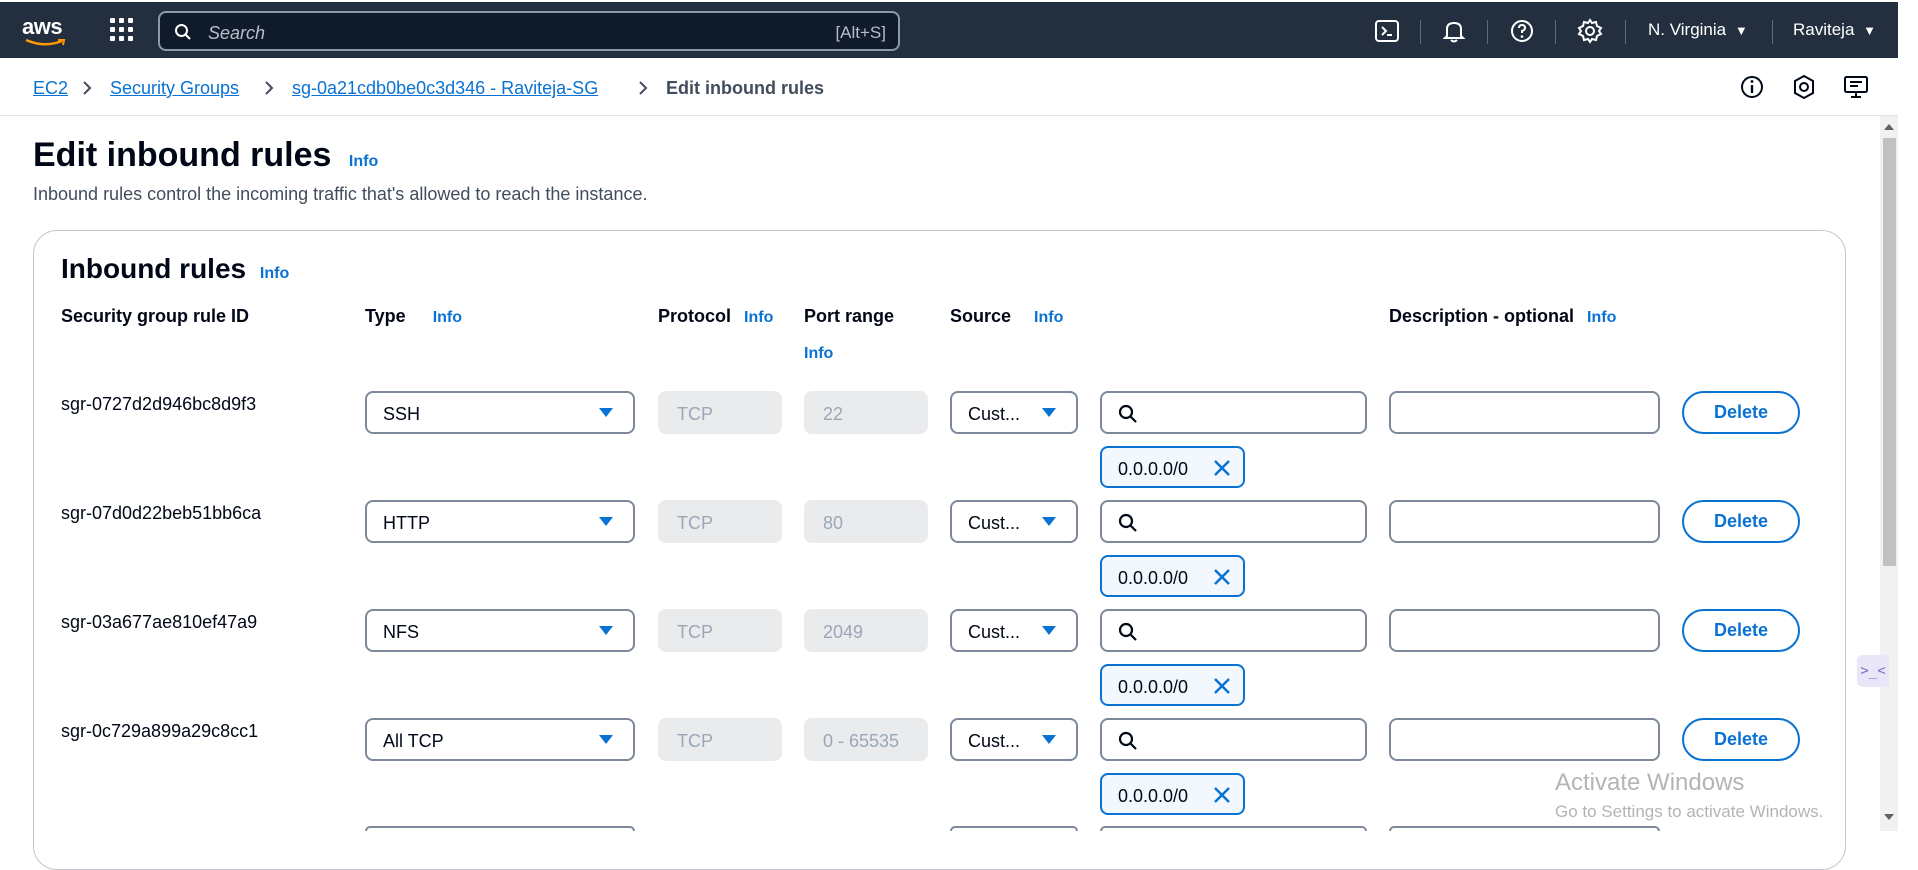 This screenshot has height=870, width=1918. Describe the element at coordinates (1524, 828) in the screenshot. I see `next-row-description-input` at that location.